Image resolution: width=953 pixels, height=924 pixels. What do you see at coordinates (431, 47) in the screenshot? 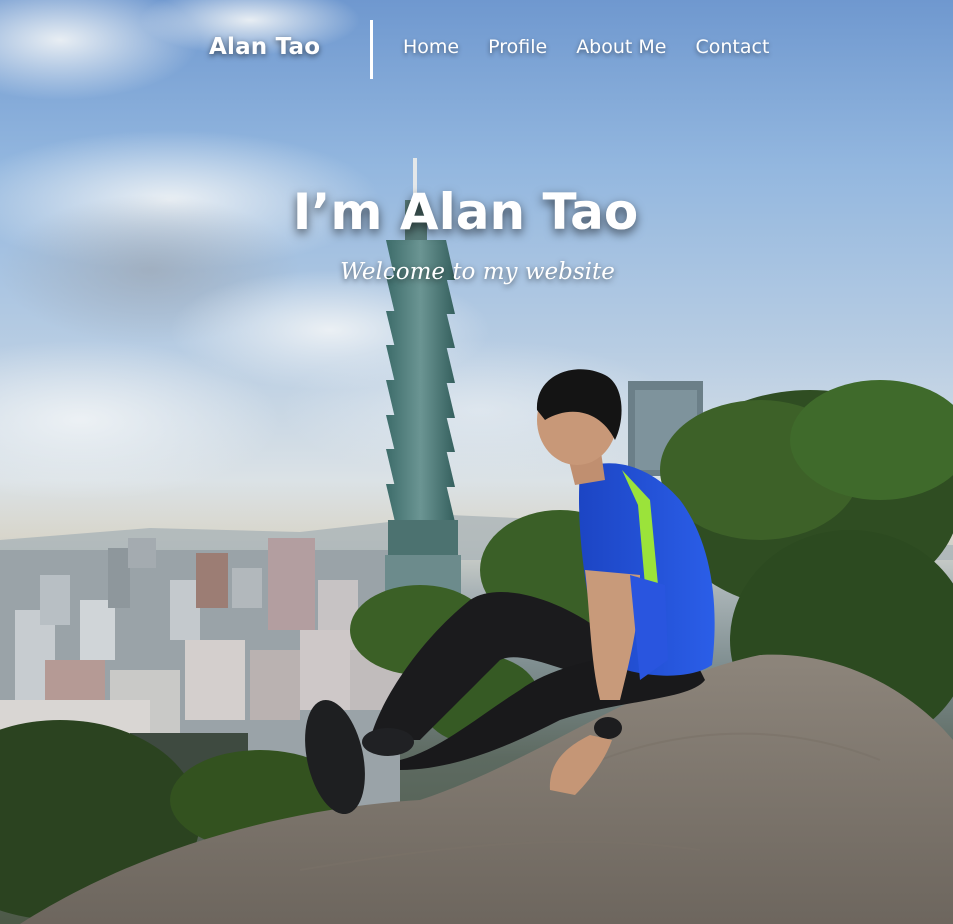
I see `nav-link-home: Home` at bounding box center [431, 47].